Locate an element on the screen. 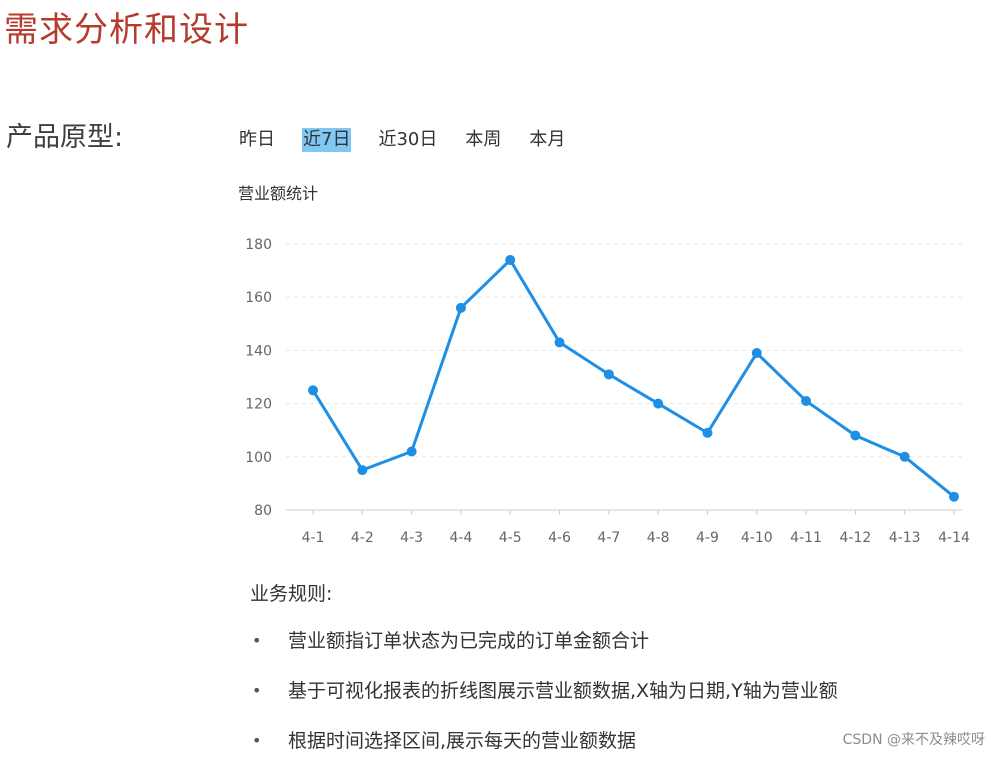 Image resolution: width=991 pixels, height=772 pixels. tab-yesterday: 昨日 is located at coordinates (257, 140).